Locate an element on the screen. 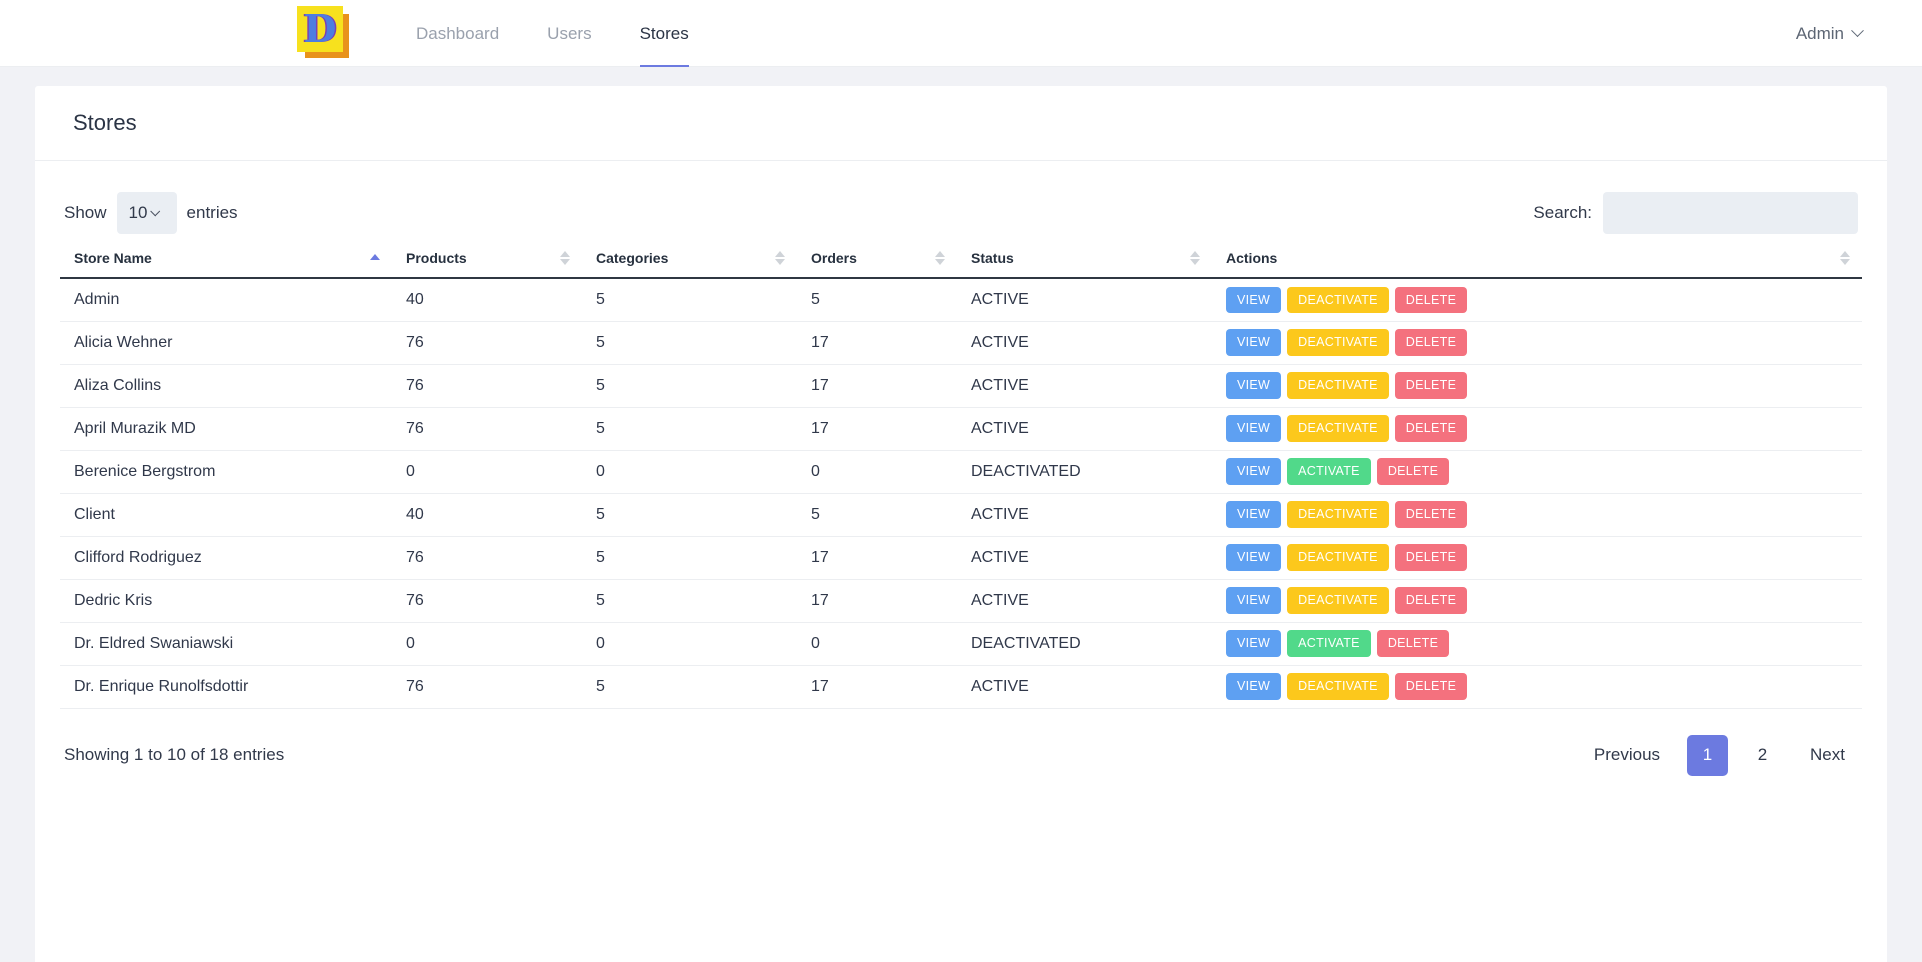  cell-store-name: Aliza Collins is located at coordinates (226, 386).